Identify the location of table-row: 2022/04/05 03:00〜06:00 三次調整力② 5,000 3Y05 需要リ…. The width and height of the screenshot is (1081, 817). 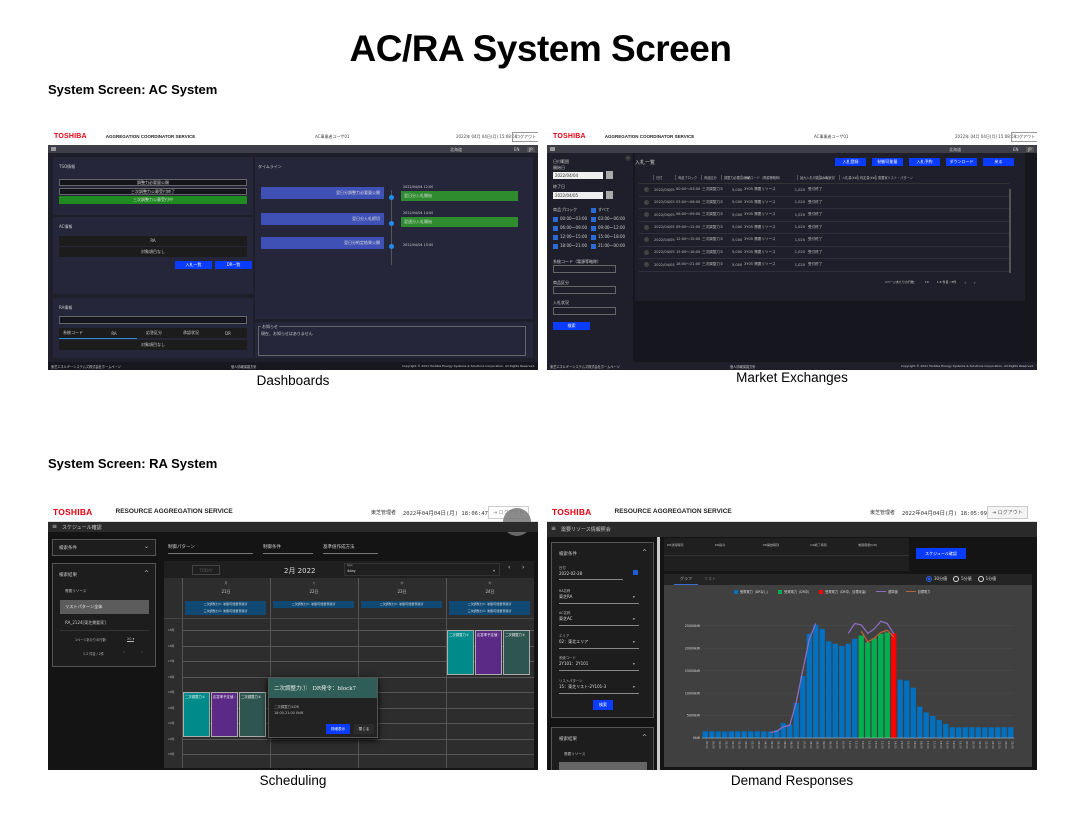
(824, 203).